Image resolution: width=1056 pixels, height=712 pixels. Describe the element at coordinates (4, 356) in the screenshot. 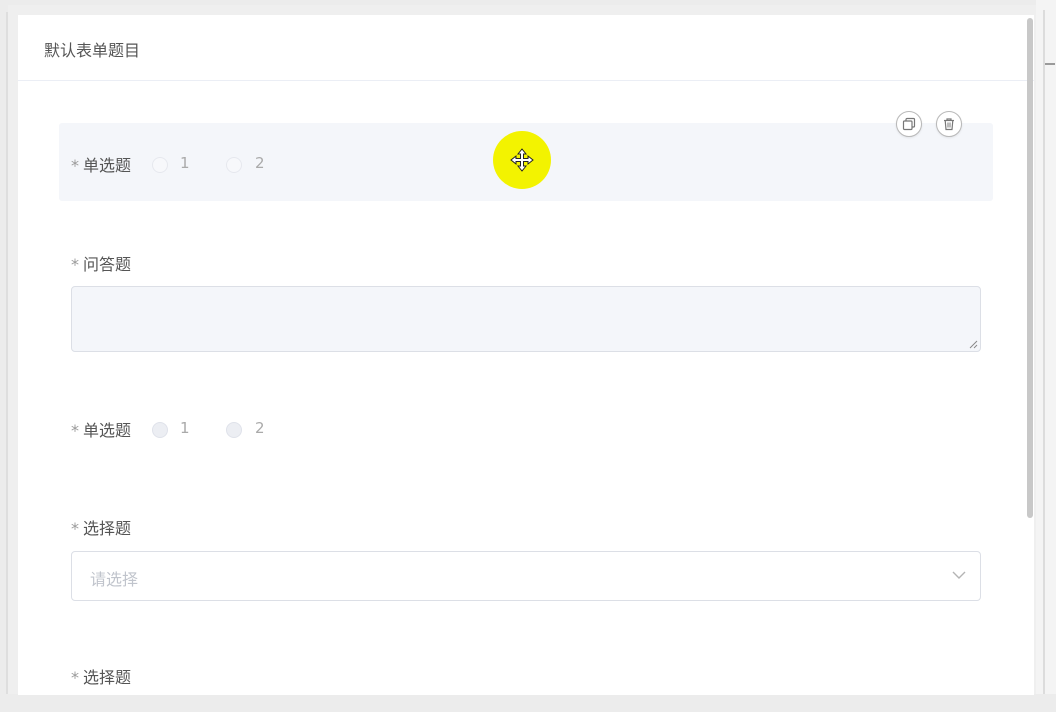

I see `left-border` at that location.